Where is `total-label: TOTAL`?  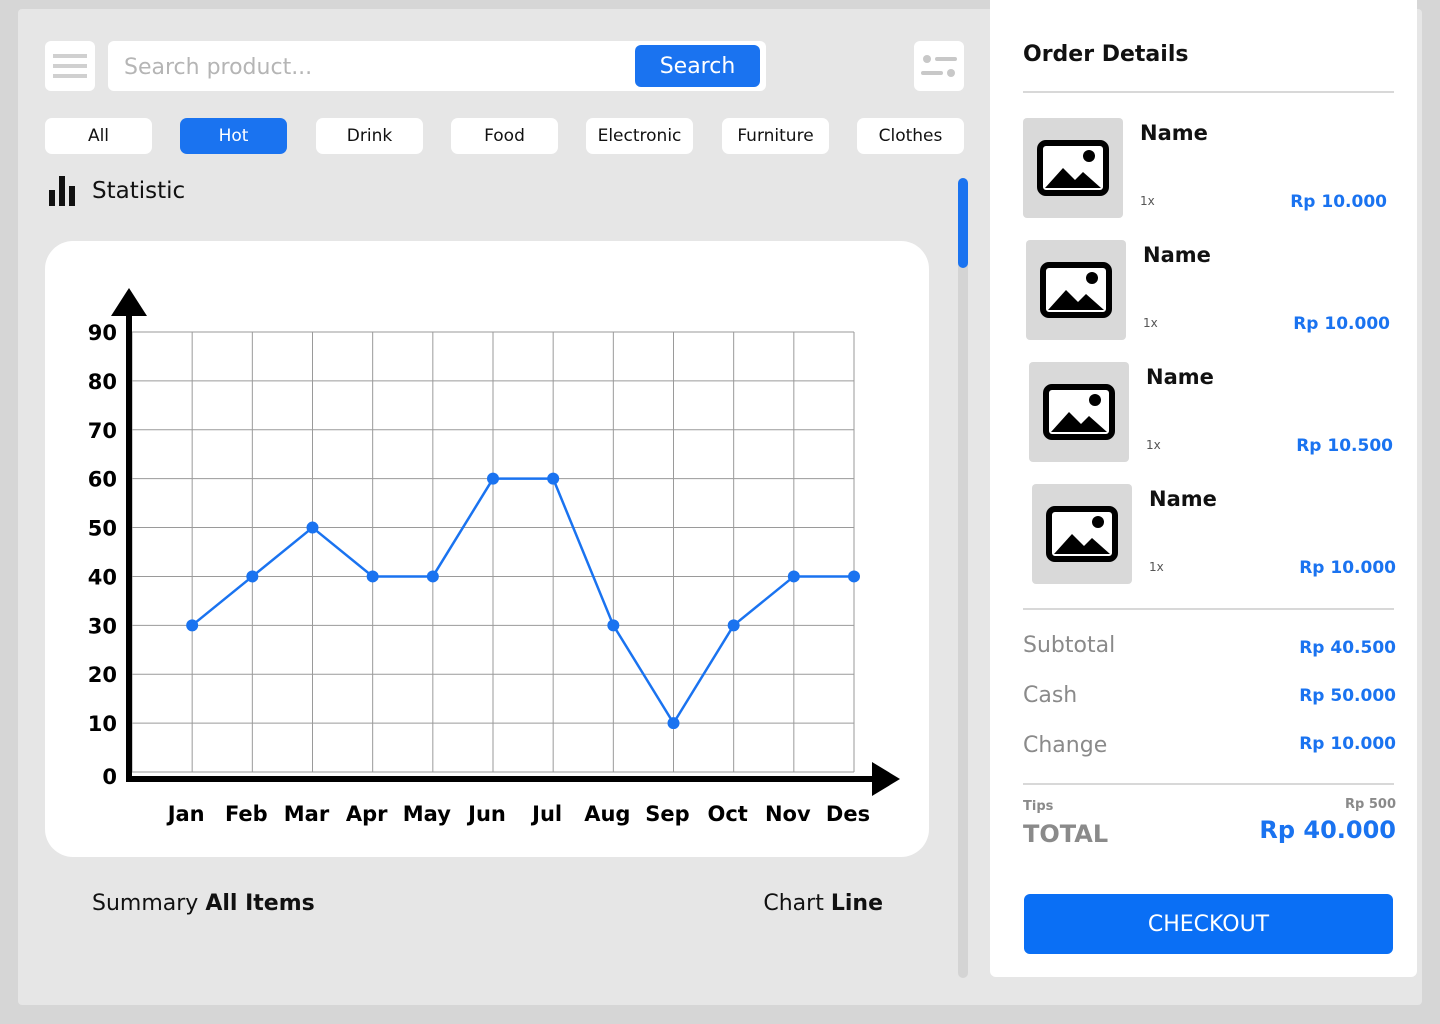 total-label: TOTAL is located at coordinates (1066, 834).